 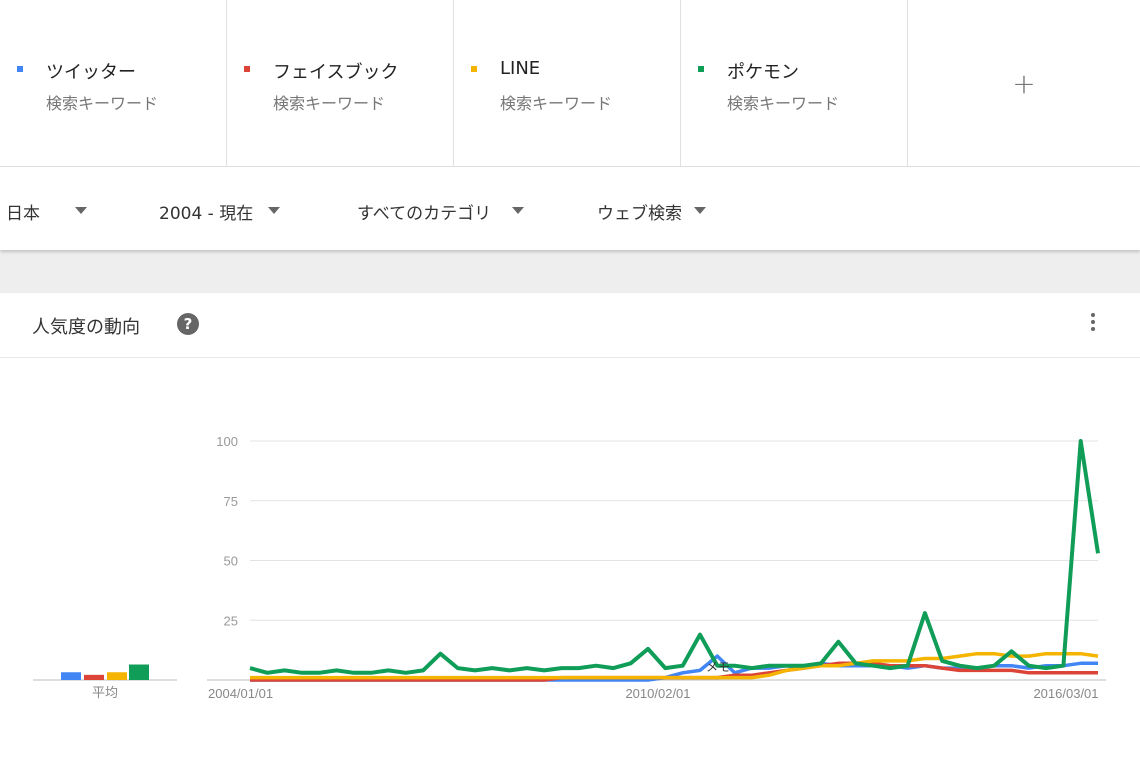 I want to click on plus-icon: +, so click(x=1024, y=83).